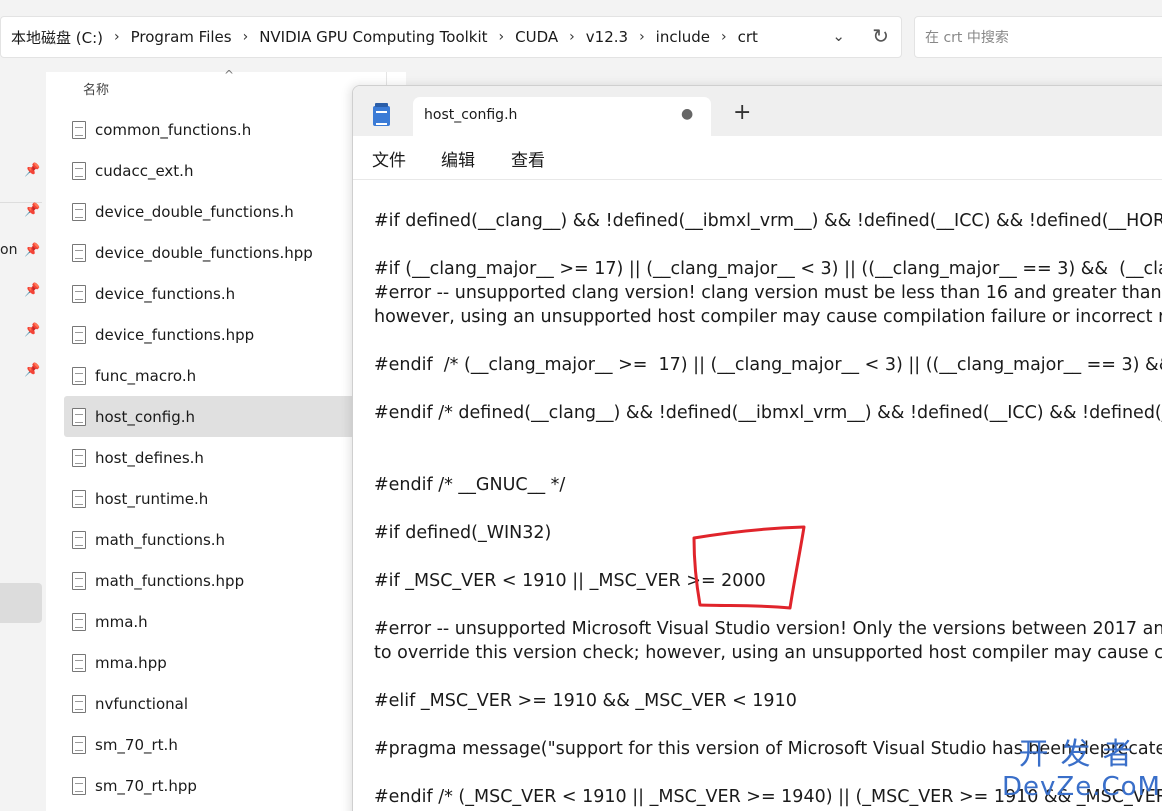 The width and height of the screenshot is (1162, 811). I want to click on red-annotation-box, so click(749, 567).